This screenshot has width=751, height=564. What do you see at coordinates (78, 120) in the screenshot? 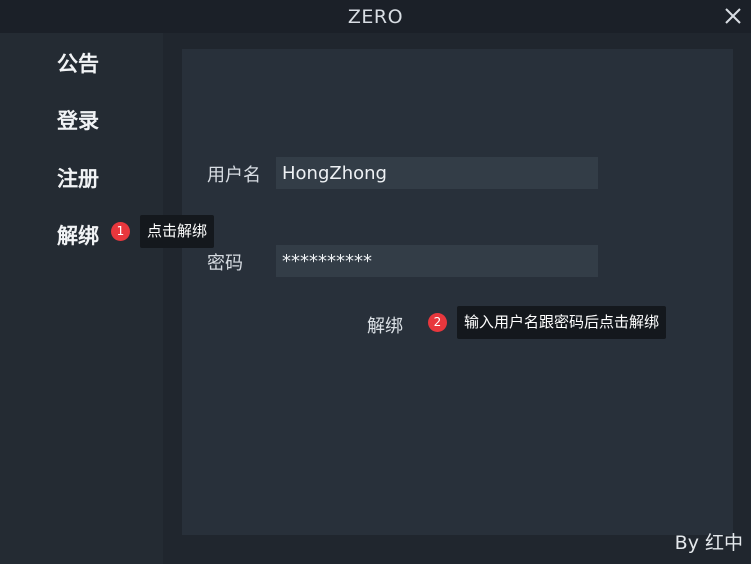
I see `sidebar-item-login: 登录` at bounding box center [78, 120].